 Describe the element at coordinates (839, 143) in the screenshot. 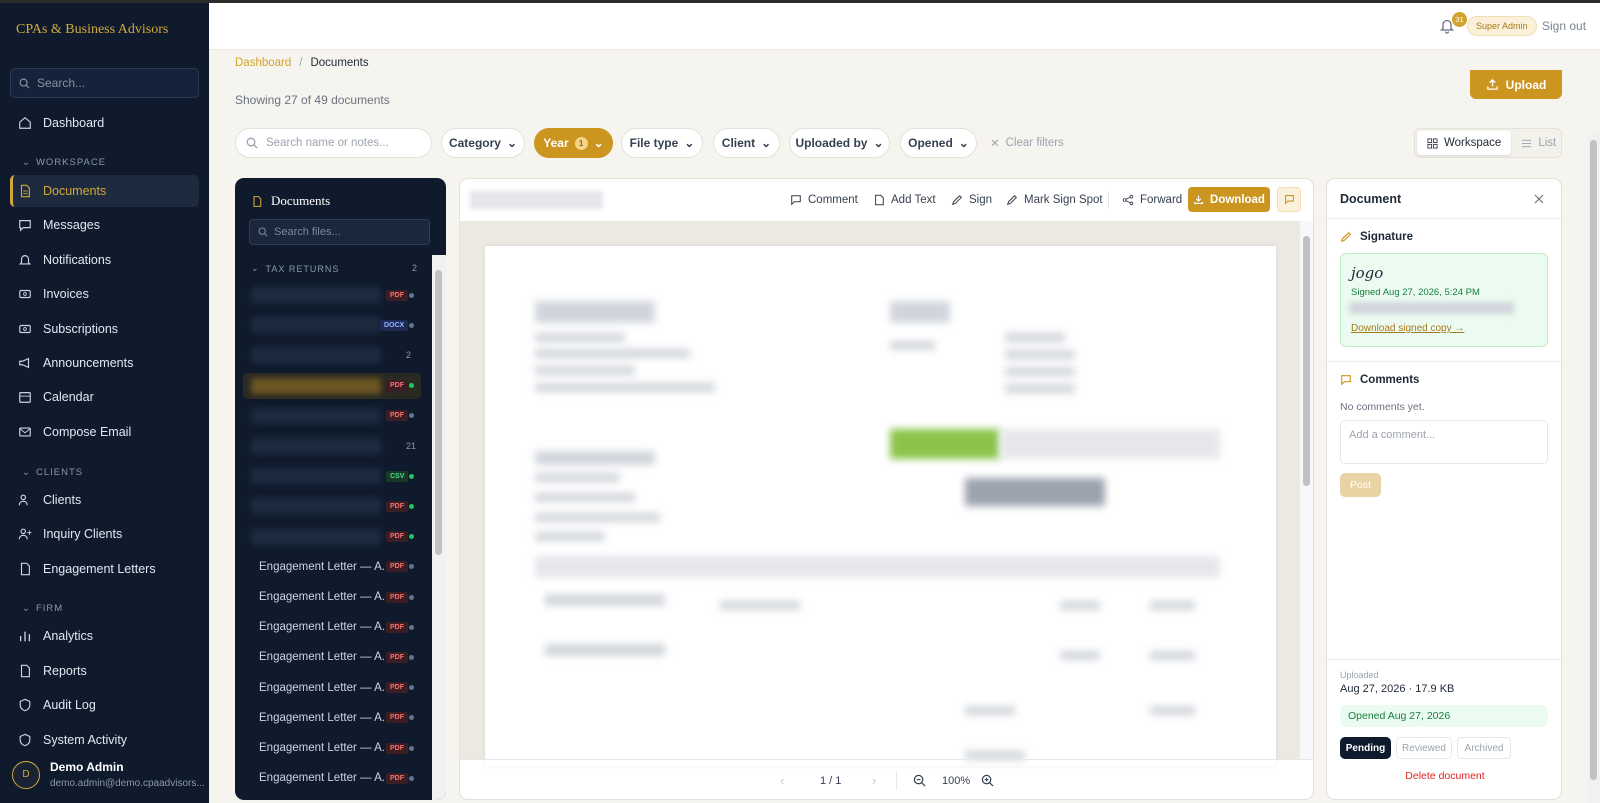

I see `uploaded-by-filter: Uploaded by ⌄` at that location.